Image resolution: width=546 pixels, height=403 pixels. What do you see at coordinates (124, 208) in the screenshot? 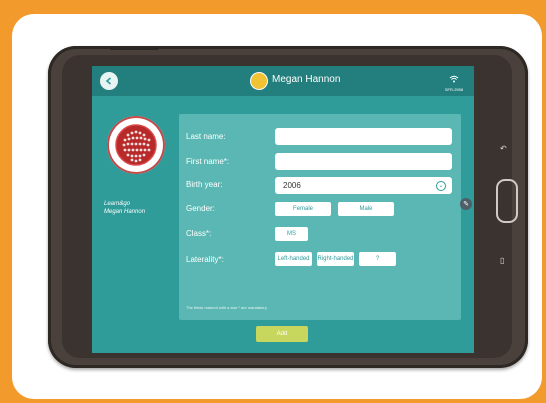
I see `organization-info: Learn&go Megan Hannon` at bounding box center [124, 208].